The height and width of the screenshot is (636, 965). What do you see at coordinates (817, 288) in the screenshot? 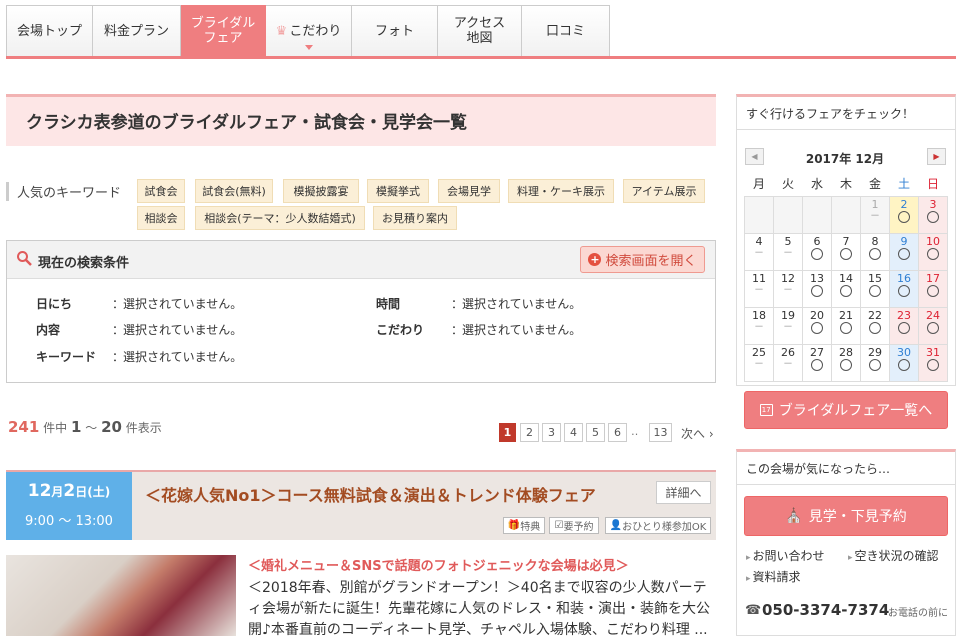
I see `calendar-day: 13` at bounding box center [817, 288].